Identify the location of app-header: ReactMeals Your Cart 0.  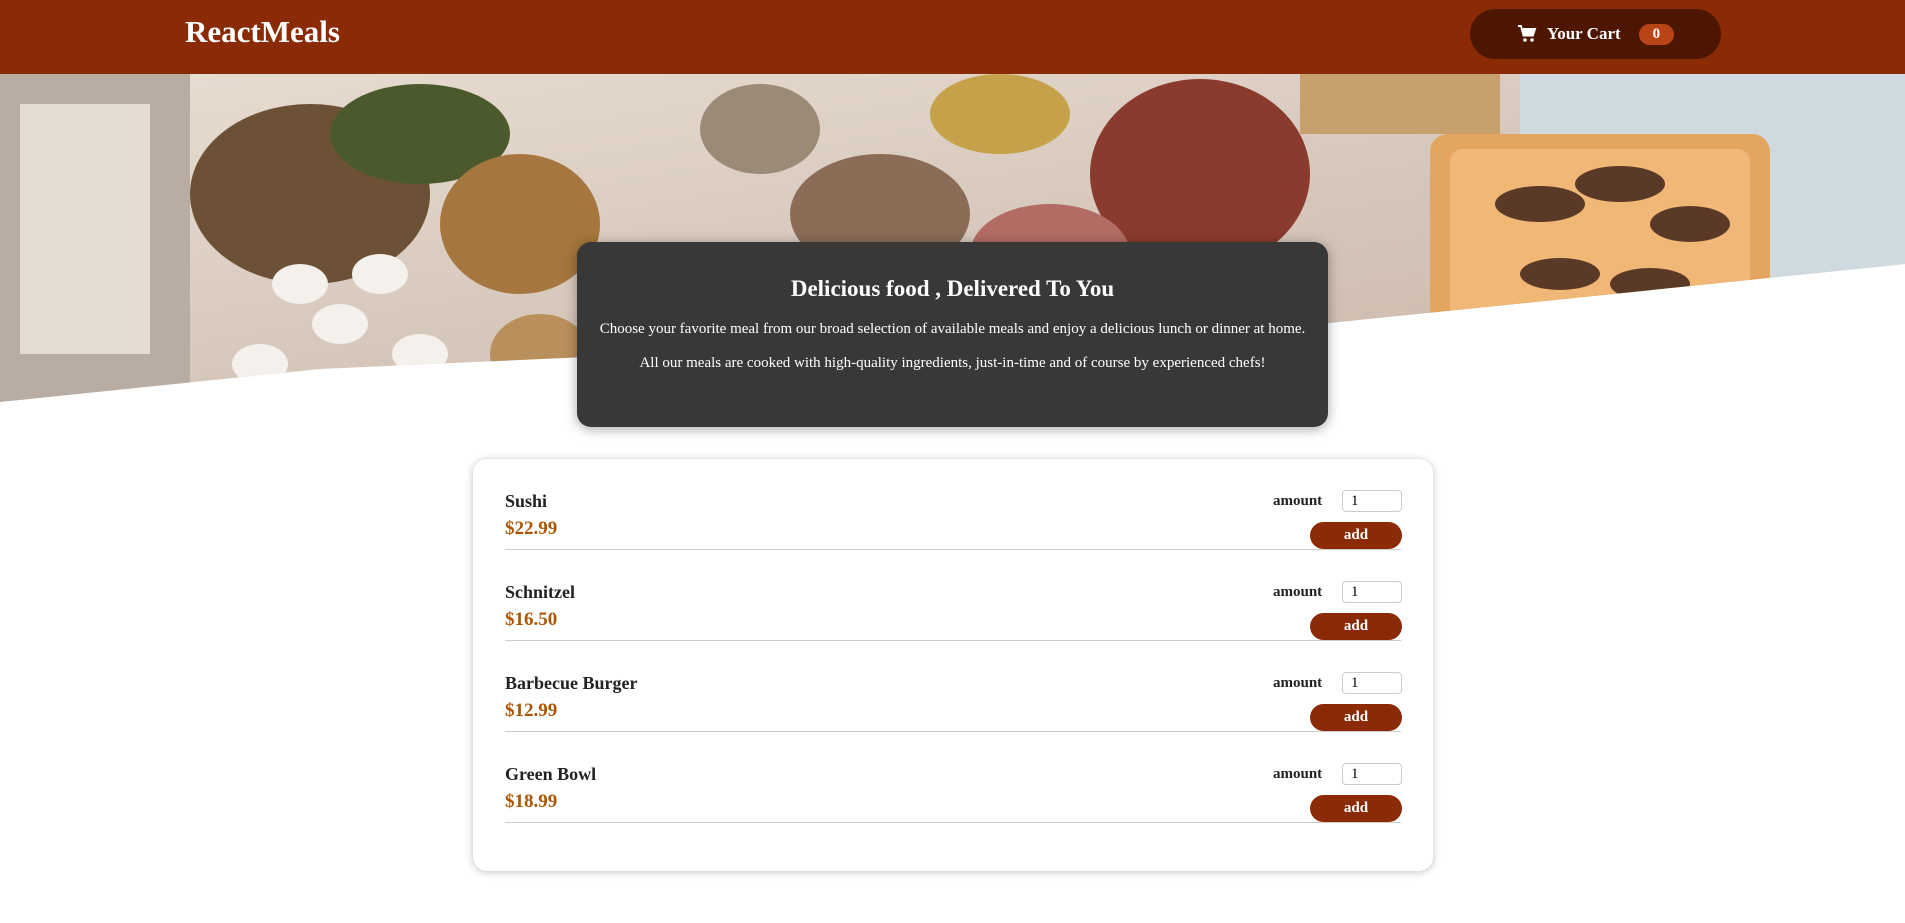
(952, 37).